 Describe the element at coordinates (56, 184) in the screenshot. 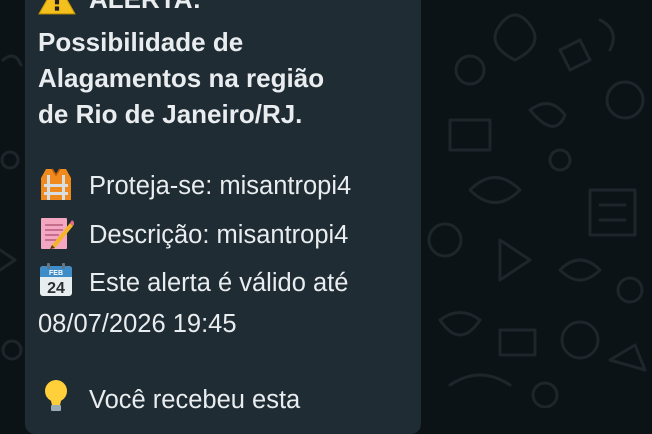

I see `safety-vest-icon` at that location.